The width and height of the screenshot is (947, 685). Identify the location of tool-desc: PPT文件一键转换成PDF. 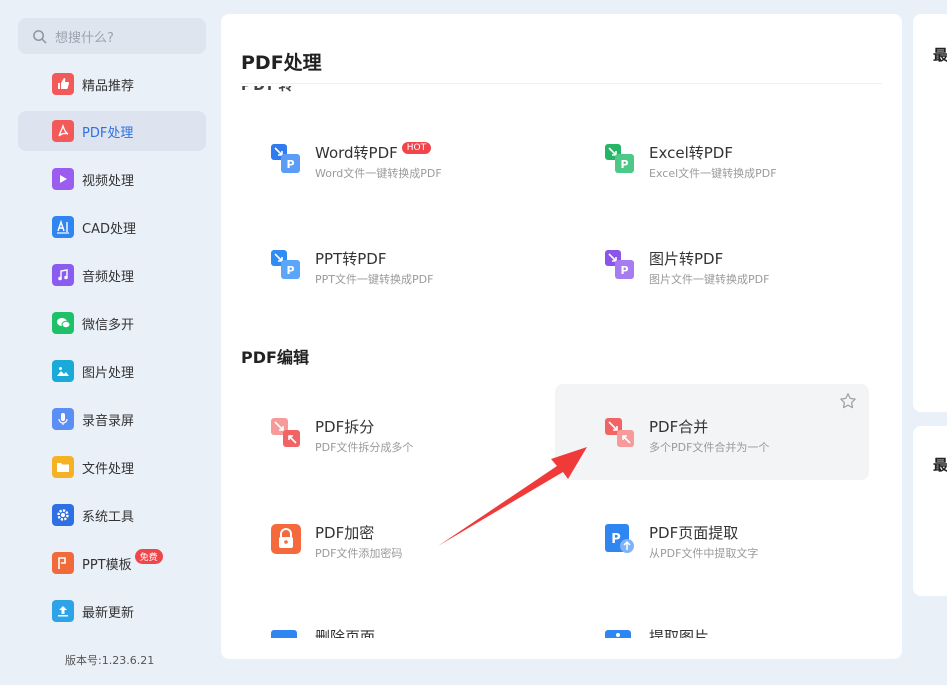
(374, 279).